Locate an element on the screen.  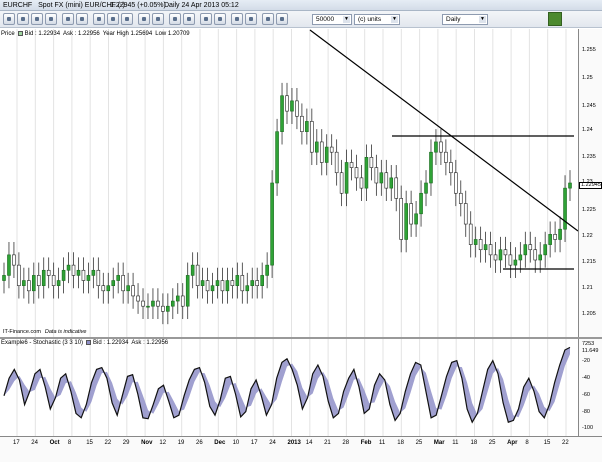
y-tick: 1.225 is located at coordinates (589, 210).